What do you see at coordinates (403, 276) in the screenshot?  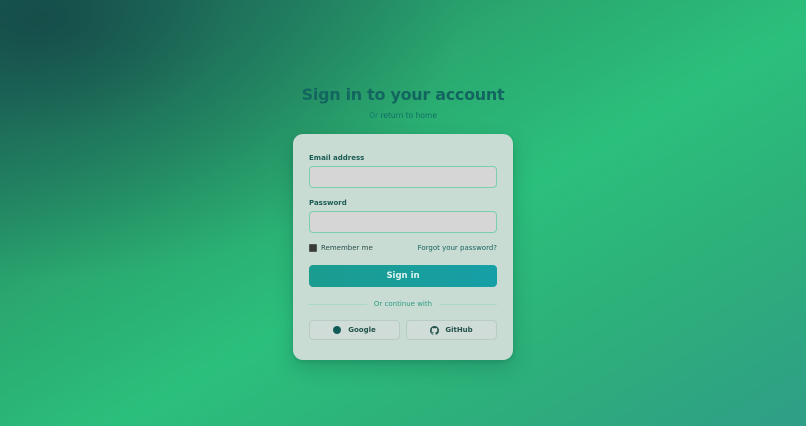 I see `signin-button: Sign in` at bounding box center [403, 276].